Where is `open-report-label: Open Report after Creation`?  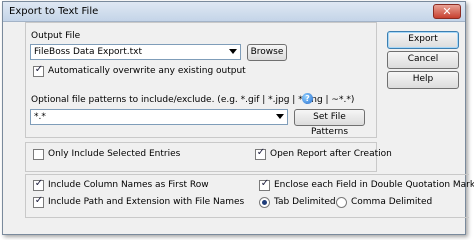 open-report-label: Open Report after Creation is located at coordinates (331, 154).